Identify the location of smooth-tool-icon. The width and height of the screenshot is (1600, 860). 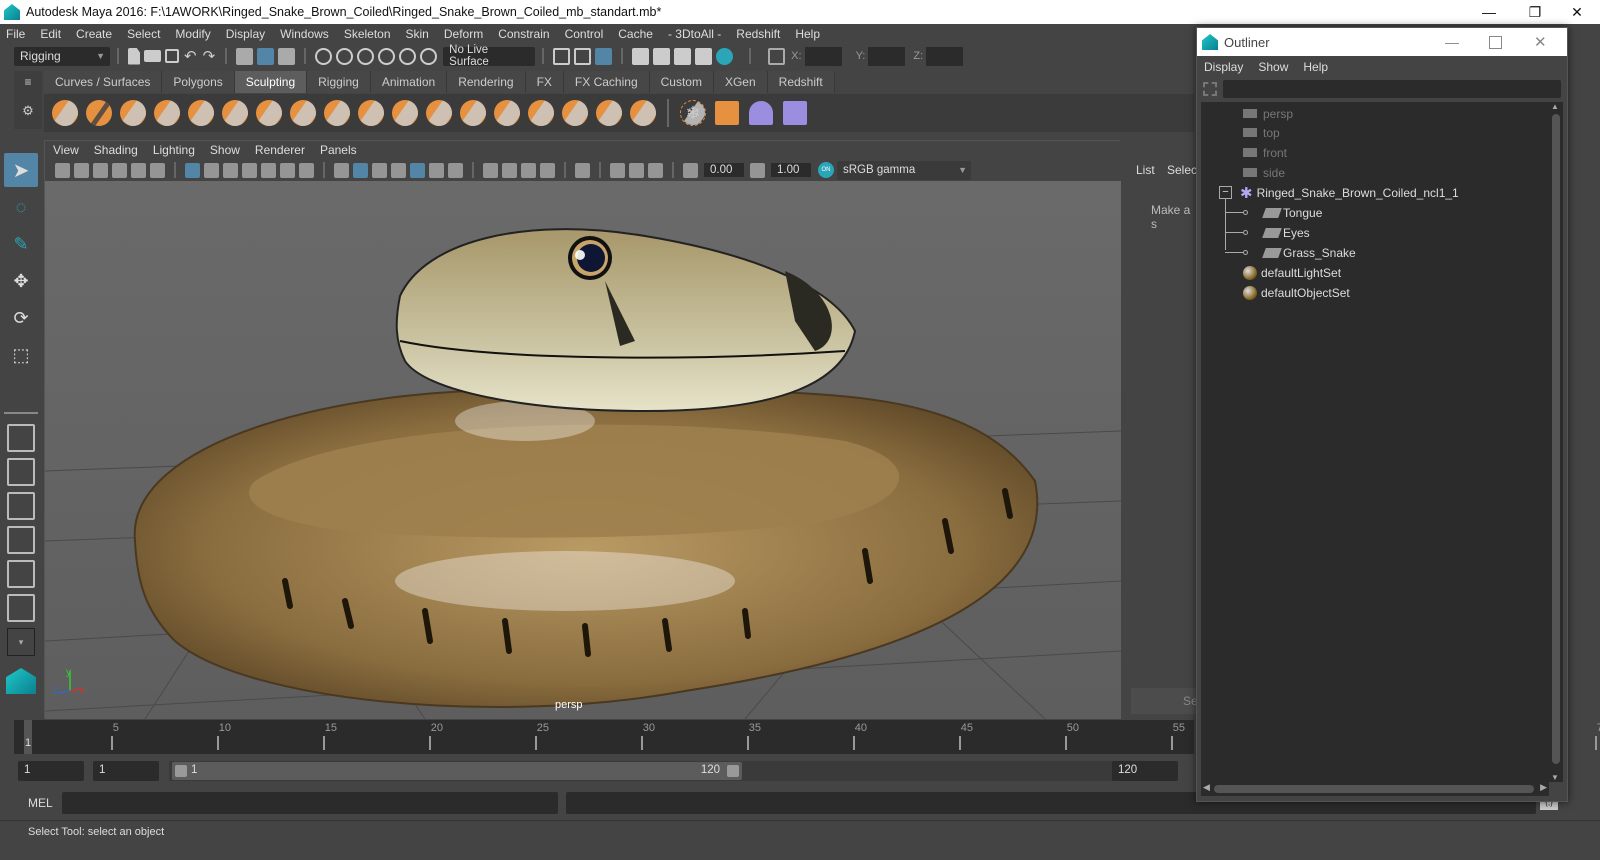
(99, 113).